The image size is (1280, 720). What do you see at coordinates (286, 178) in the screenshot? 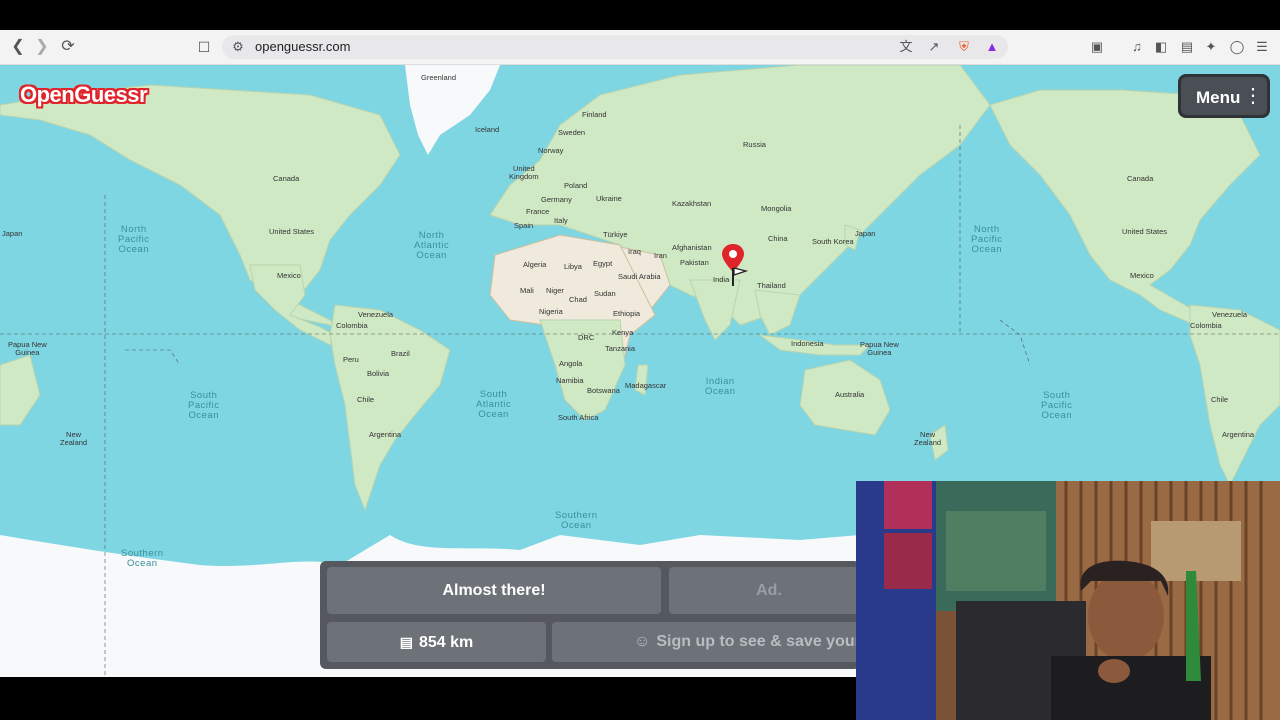
I see `label-canada: Canada` at bounding box center [286, 178].